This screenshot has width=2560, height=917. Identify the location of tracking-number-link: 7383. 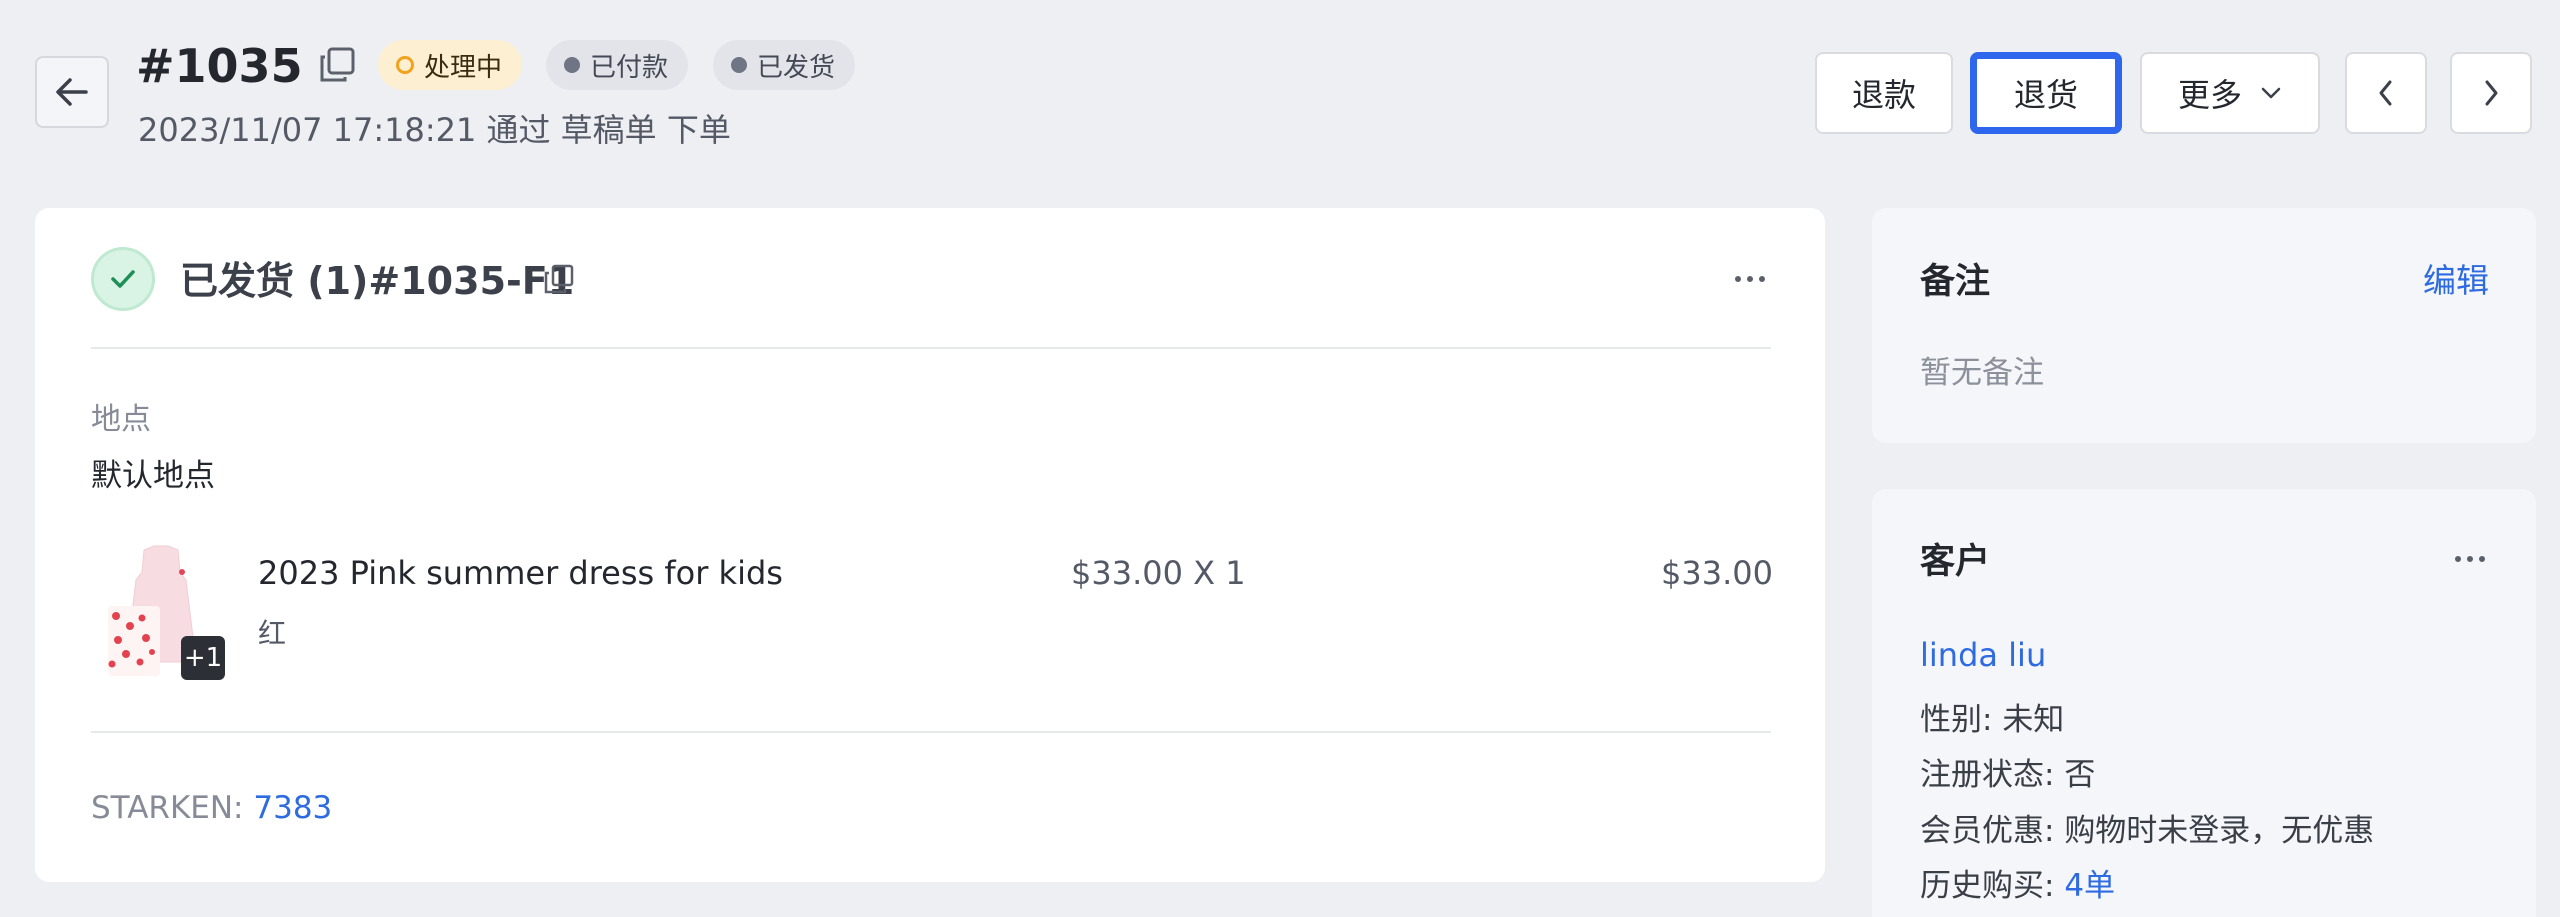
(292, 808).